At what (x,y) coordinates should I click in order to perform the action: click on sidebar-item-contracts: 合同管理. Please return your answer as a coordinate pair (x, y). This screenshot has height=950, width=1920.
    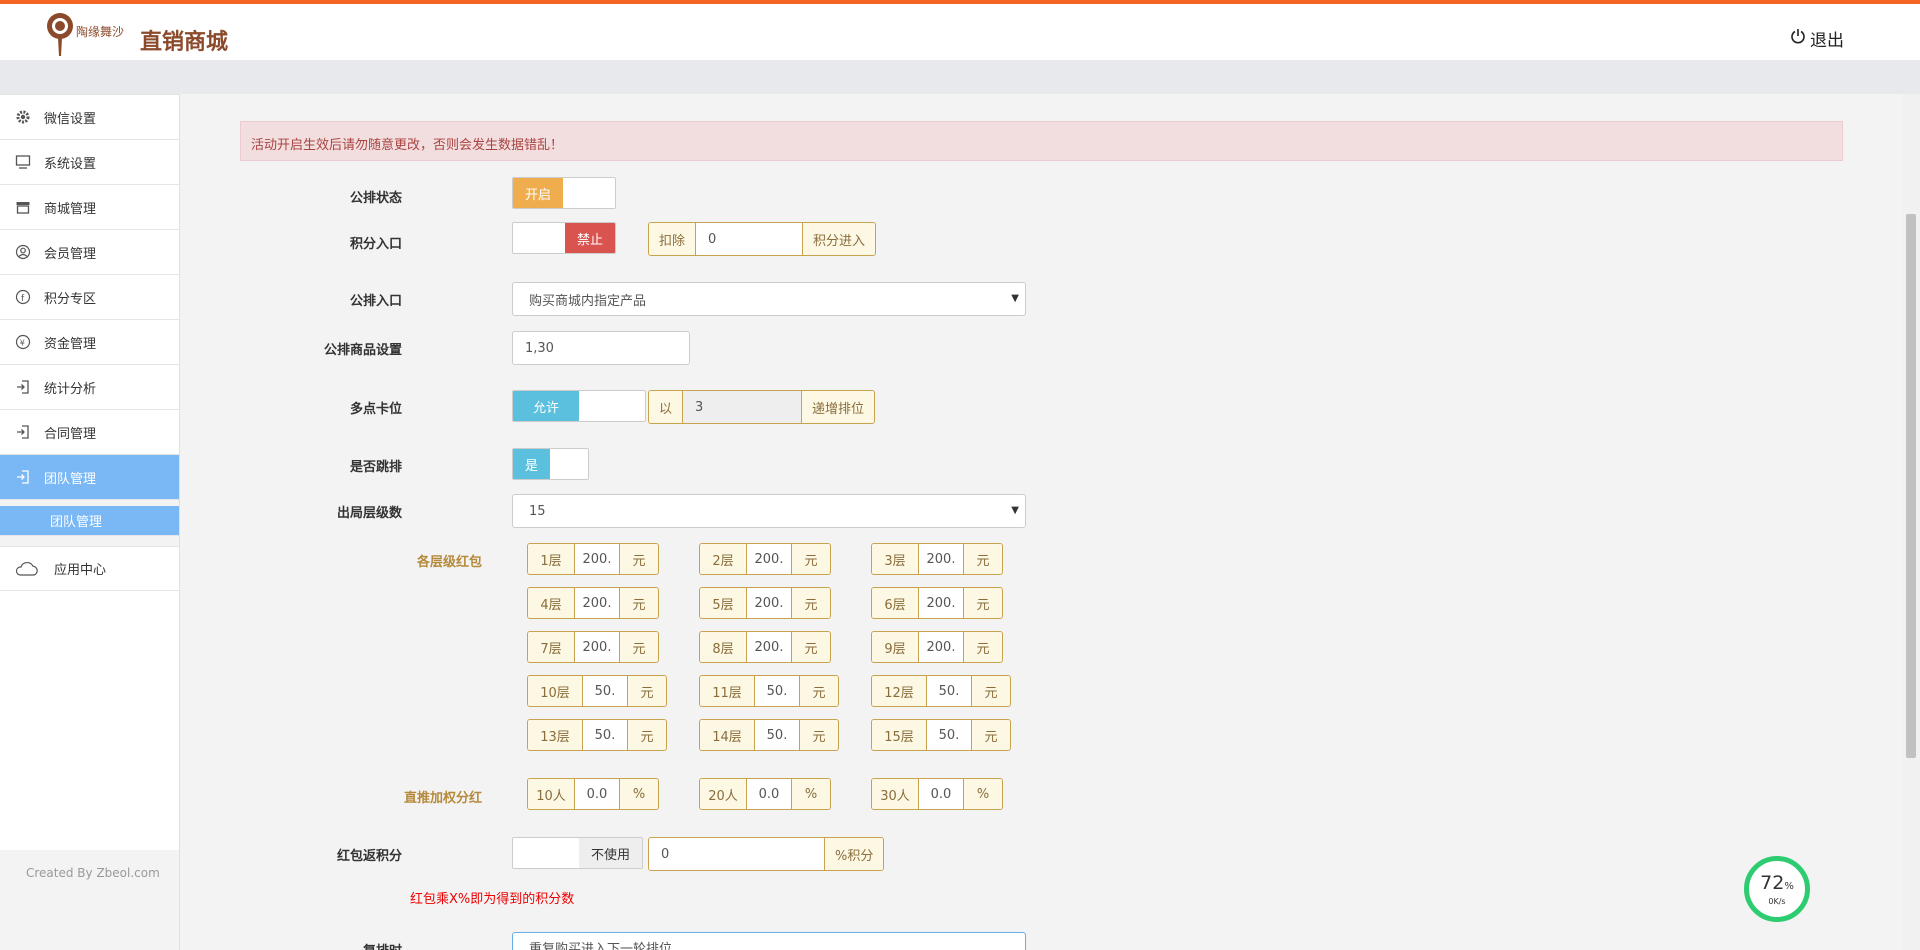
    Looking at the image, I should click on (89, 432).